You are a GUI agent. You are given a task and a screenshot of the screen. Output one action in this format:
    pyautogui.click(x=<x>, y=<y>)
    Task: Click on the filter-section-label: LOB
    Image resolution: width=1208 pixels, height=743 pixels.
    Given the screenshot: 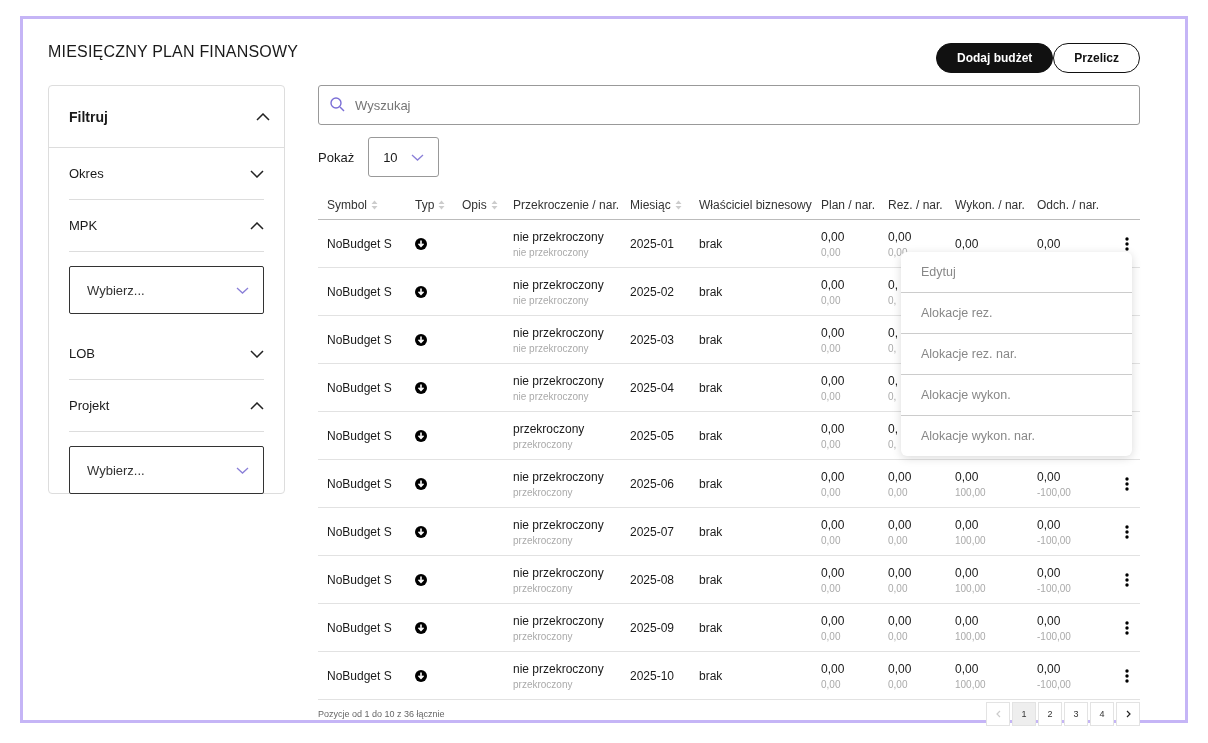 What is the action you would take?
    pyautogui.click(x=82, y=353)
    